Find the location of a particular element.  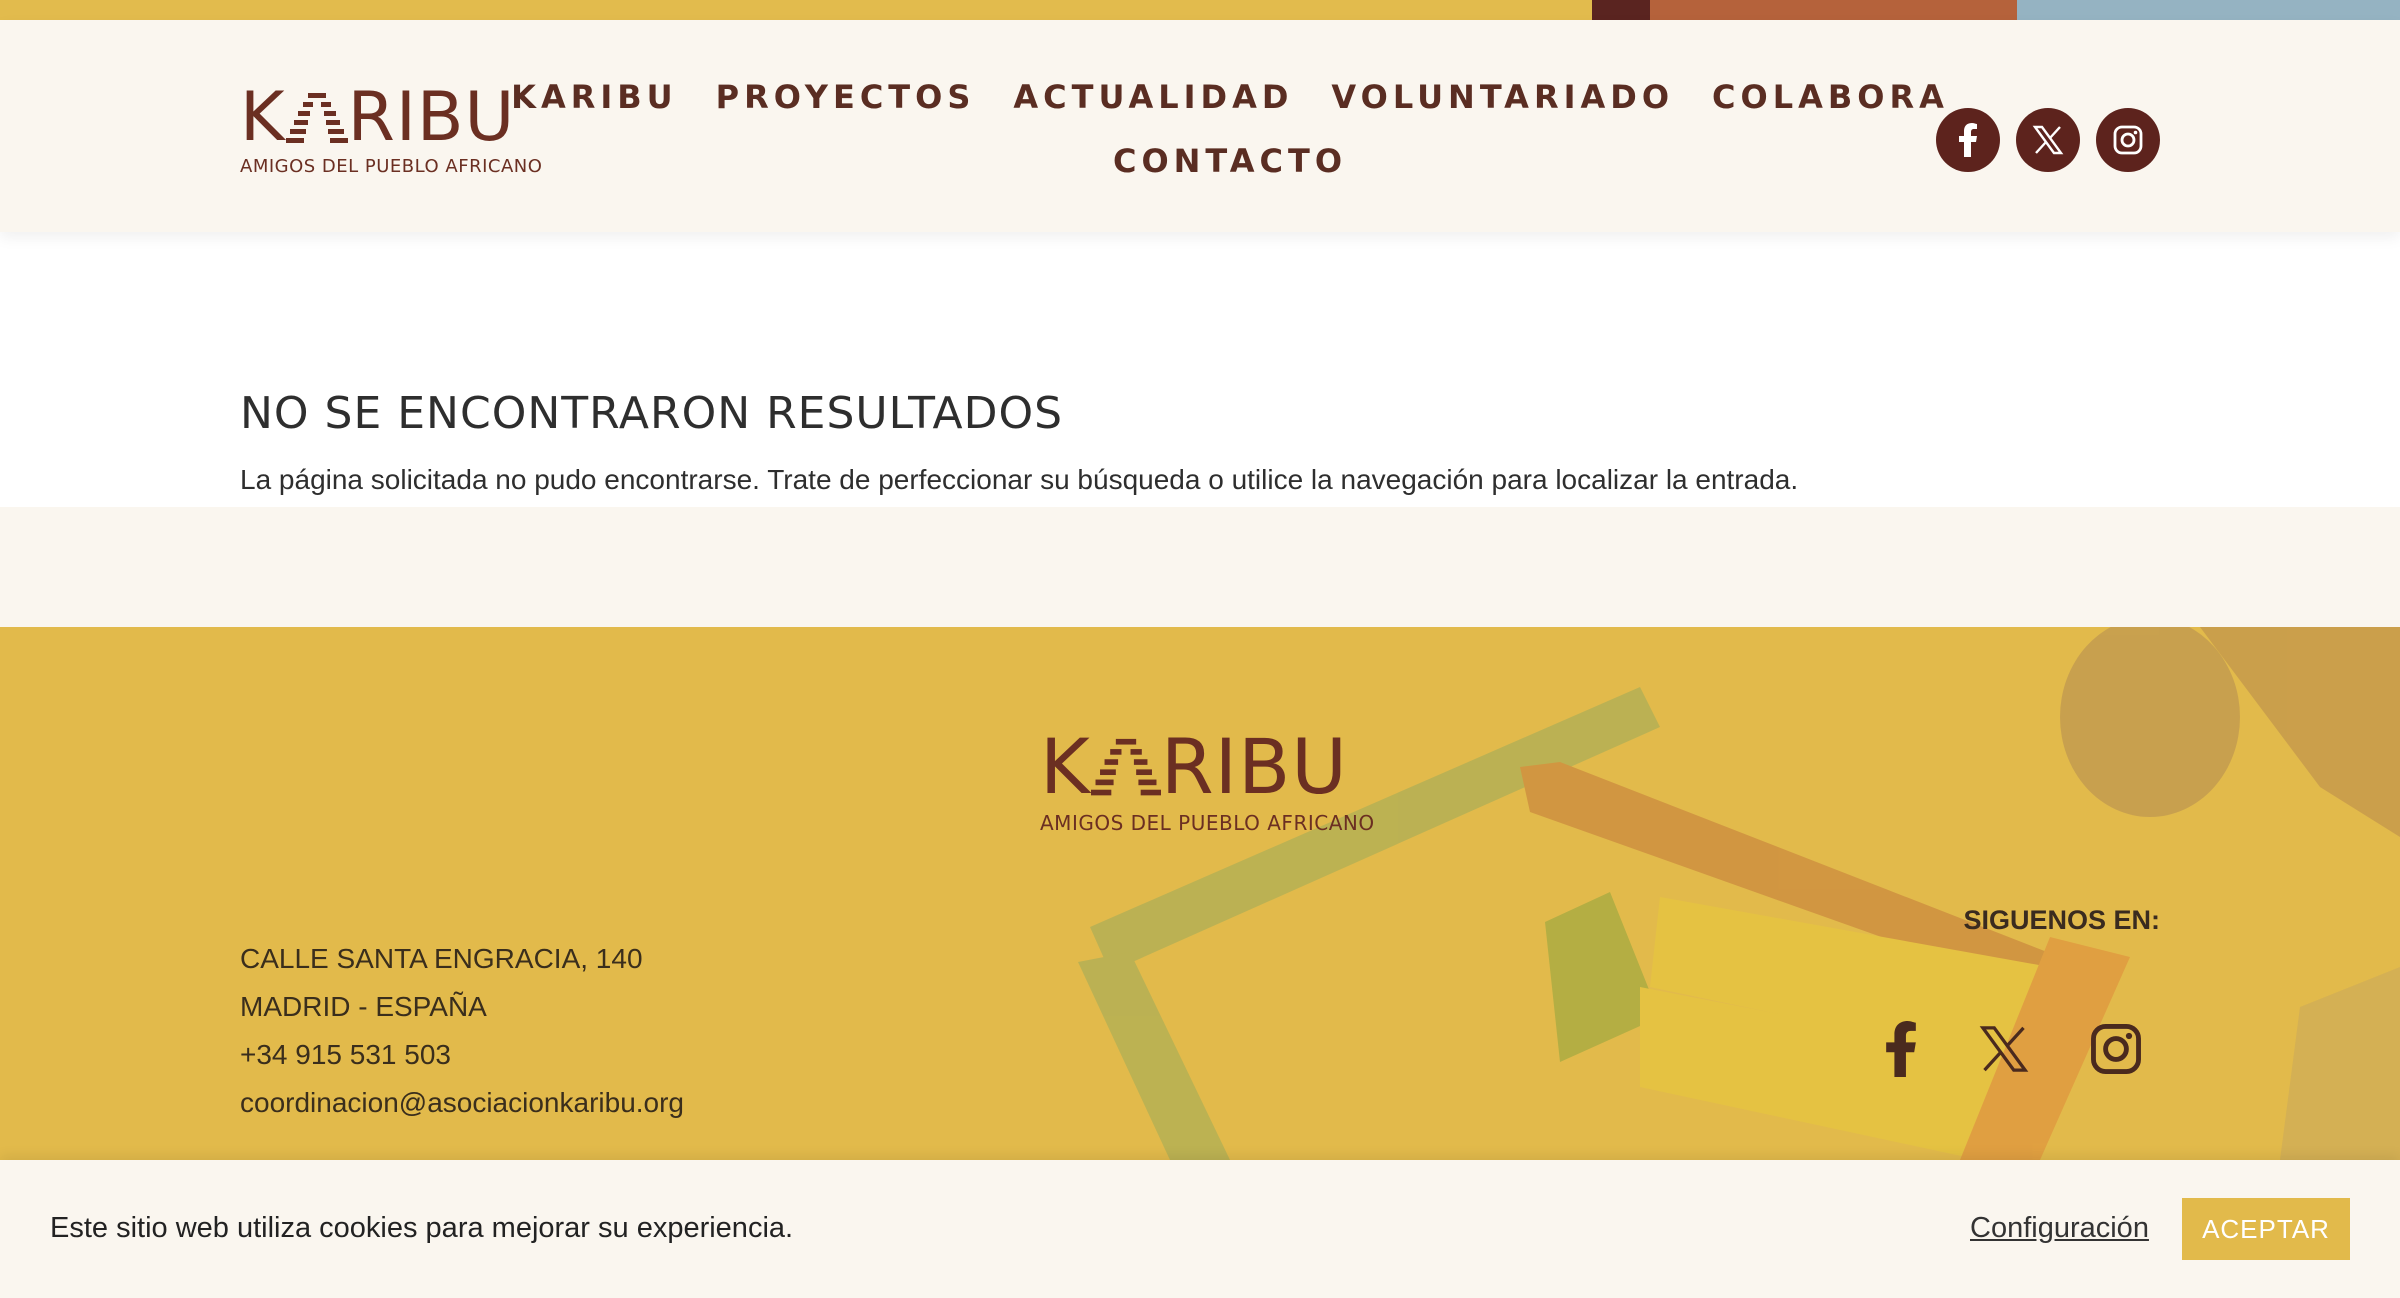

cookie-accept-button: ACEPTAR is located at coordinates (2266, 1229).